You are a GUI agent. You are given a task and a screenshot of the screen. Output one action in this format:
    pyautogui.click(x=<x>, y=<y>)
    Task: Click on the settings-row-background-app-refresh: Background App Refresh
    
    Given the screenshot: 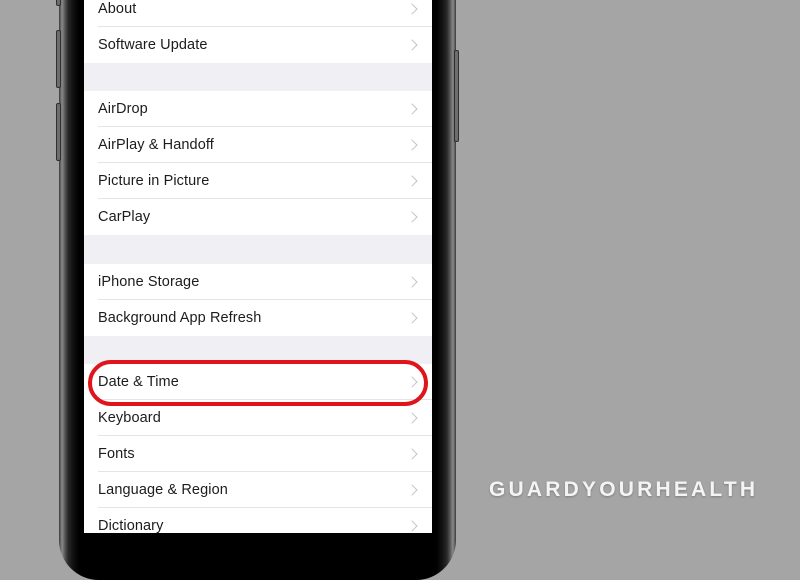 What is the action you would take?
    pyautogui.click(x=258, y=318)
    